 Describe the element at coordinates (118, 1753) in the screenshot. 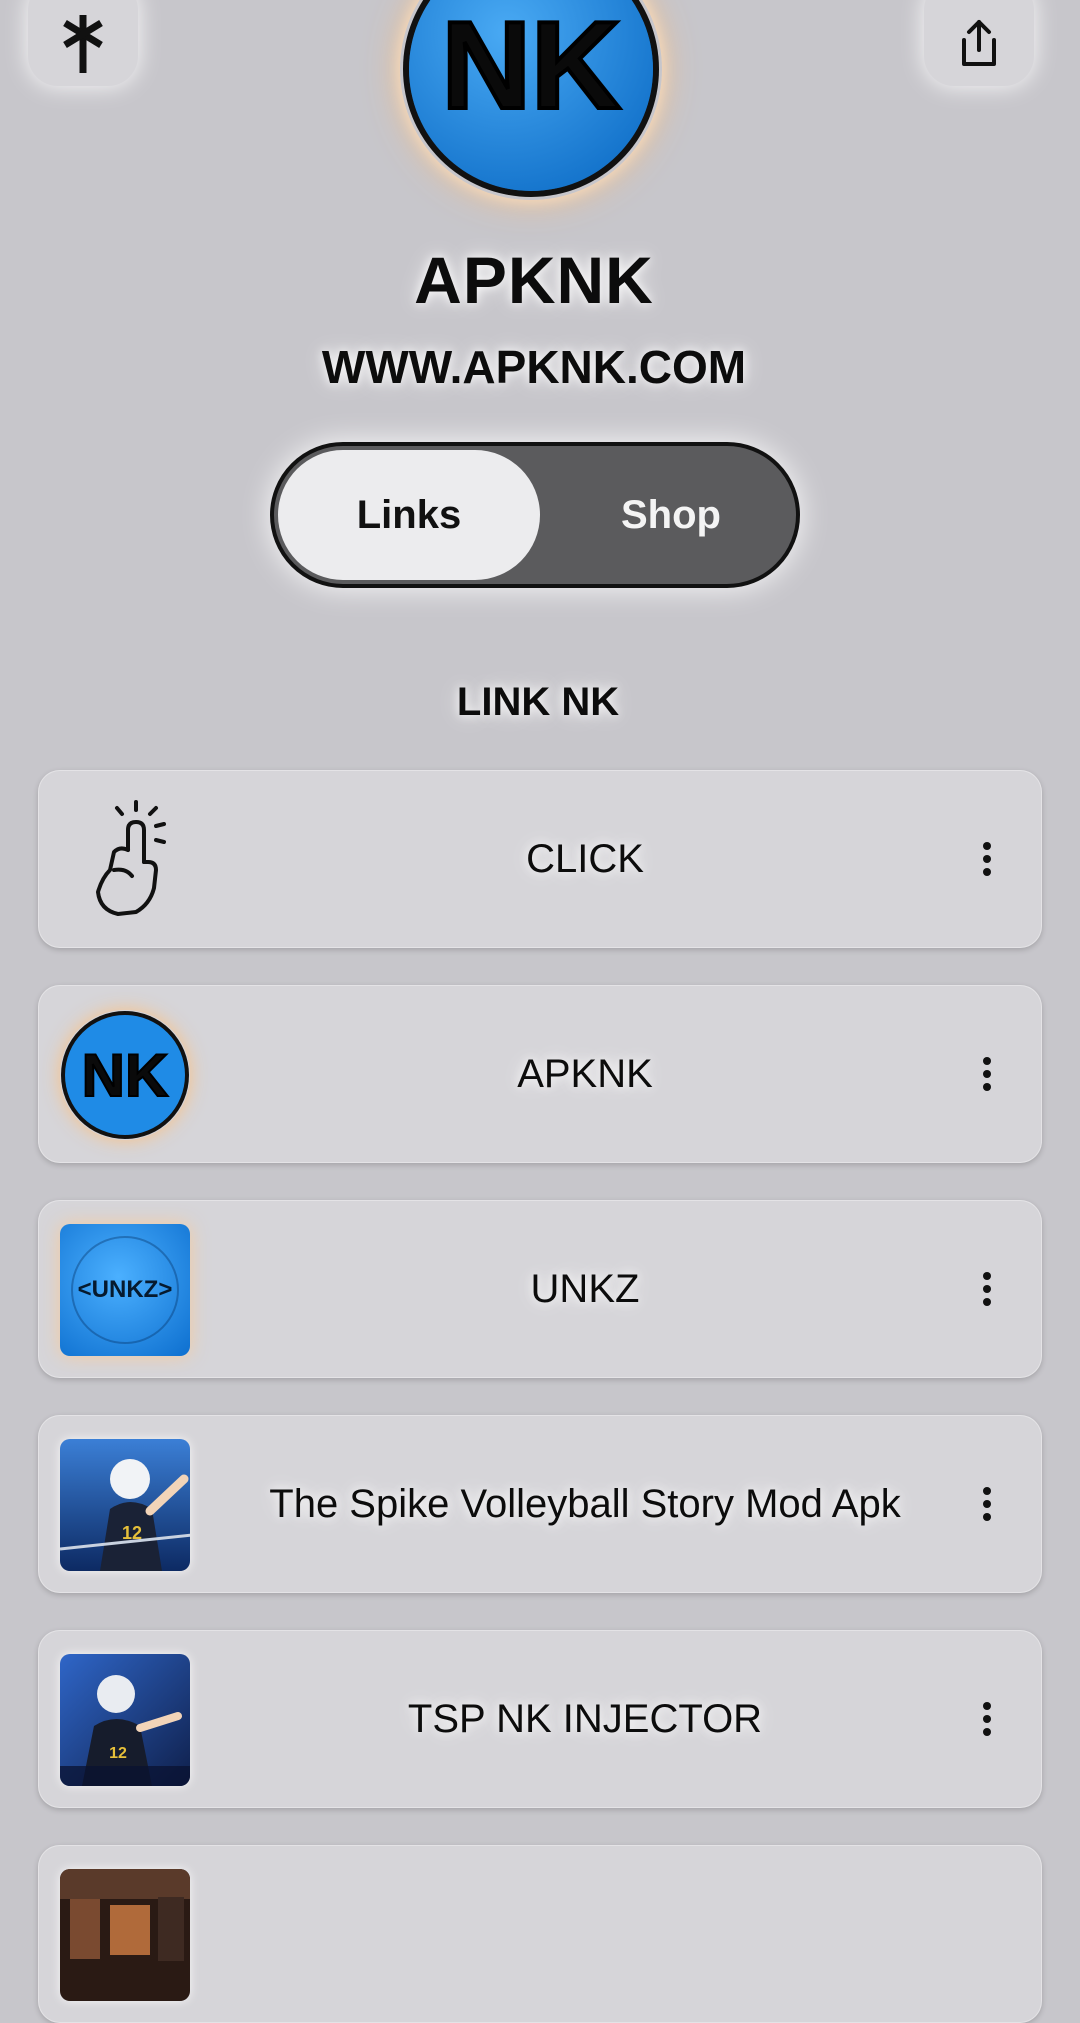

I see `svg-text: 12` at that location.